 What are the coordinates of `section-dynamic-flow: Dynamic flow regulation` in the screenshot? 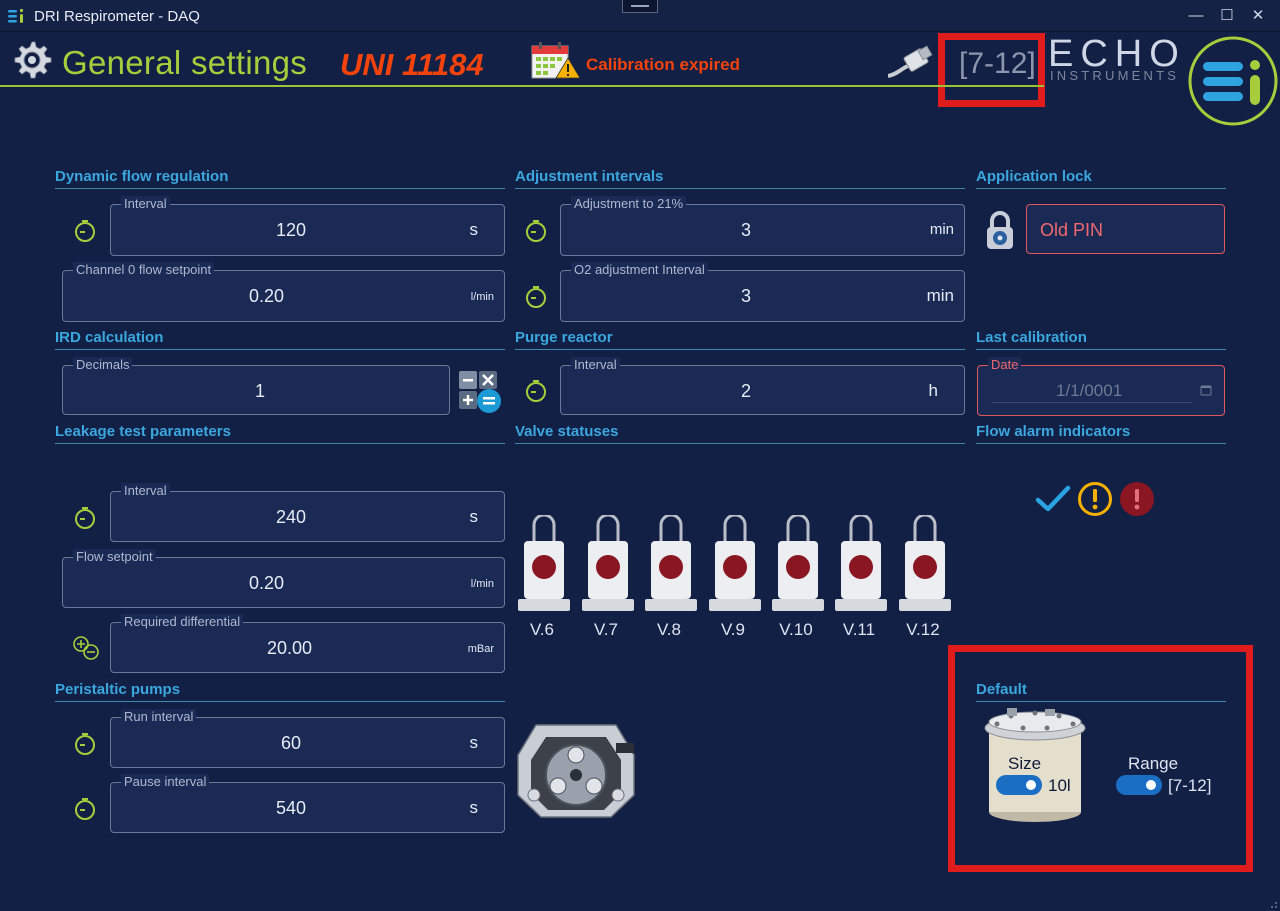 It's located at (280, 178).